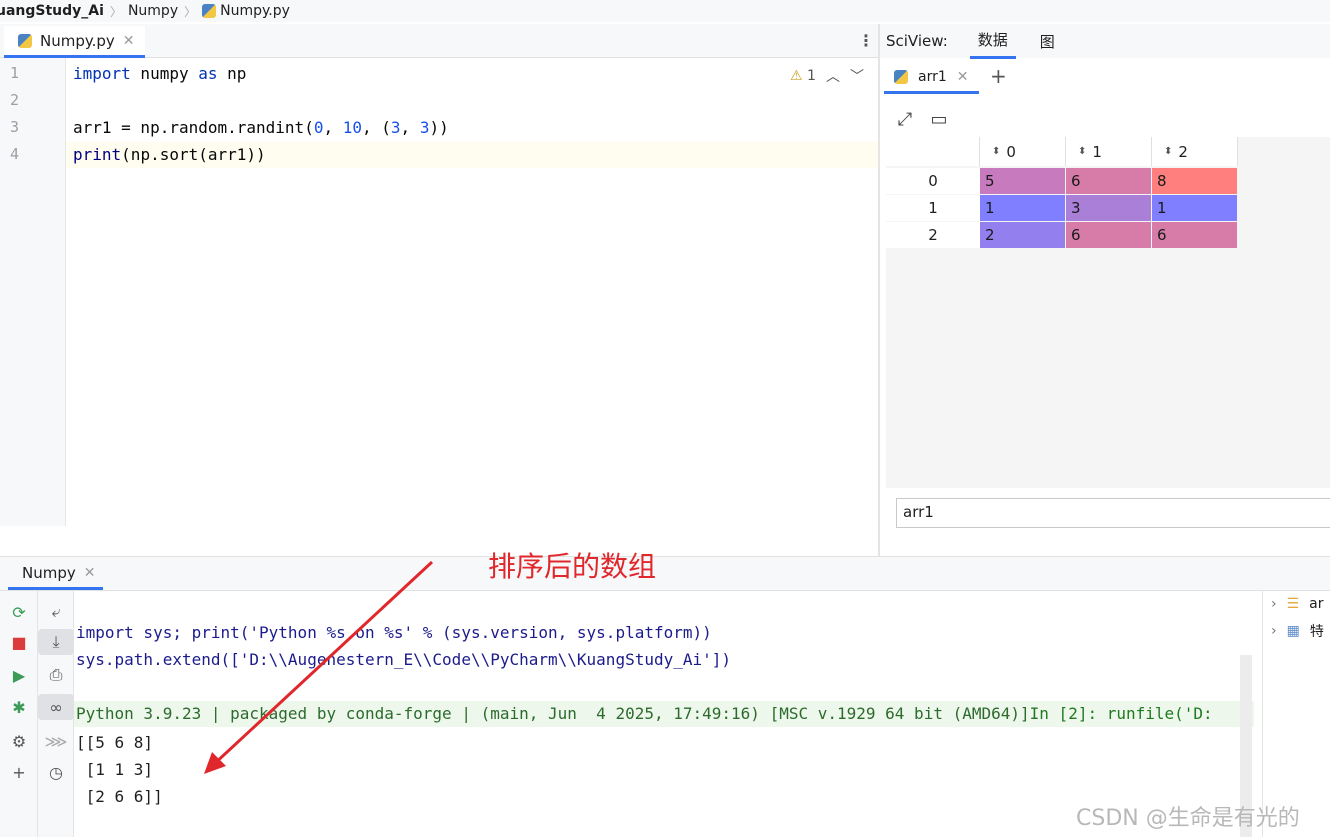 The height and width of the screenshot is (837, 1330). What do you see at coordinates (1316, 632) in the screenshot?
I see `variable-name: 特` at bounding box center [1316, 632].